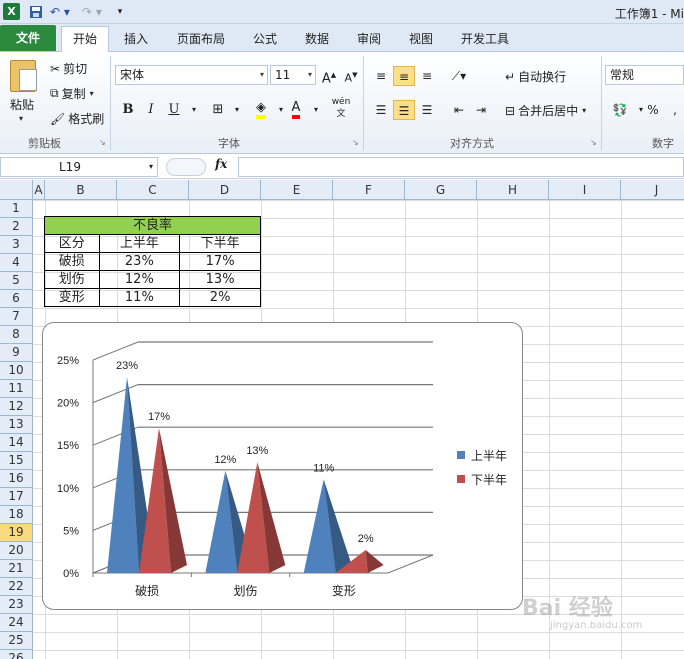  Describe the element at coordinates (459, 76) in the screenshot. I see `orientation-icon: ⟋▾` at that location.